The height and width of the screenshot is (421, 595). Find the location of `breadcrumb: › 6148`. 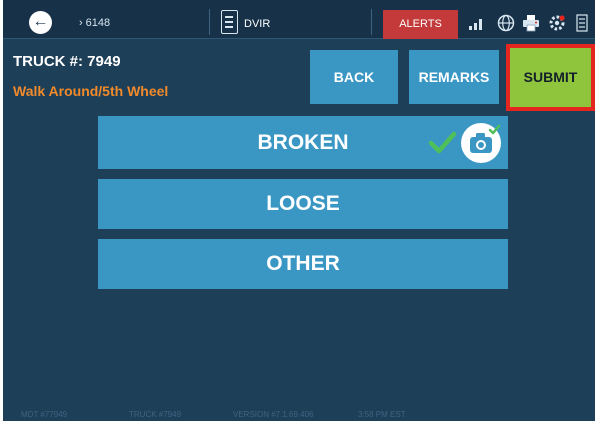

breadcrumb: › 6148 is located at coordinates (94, 23).